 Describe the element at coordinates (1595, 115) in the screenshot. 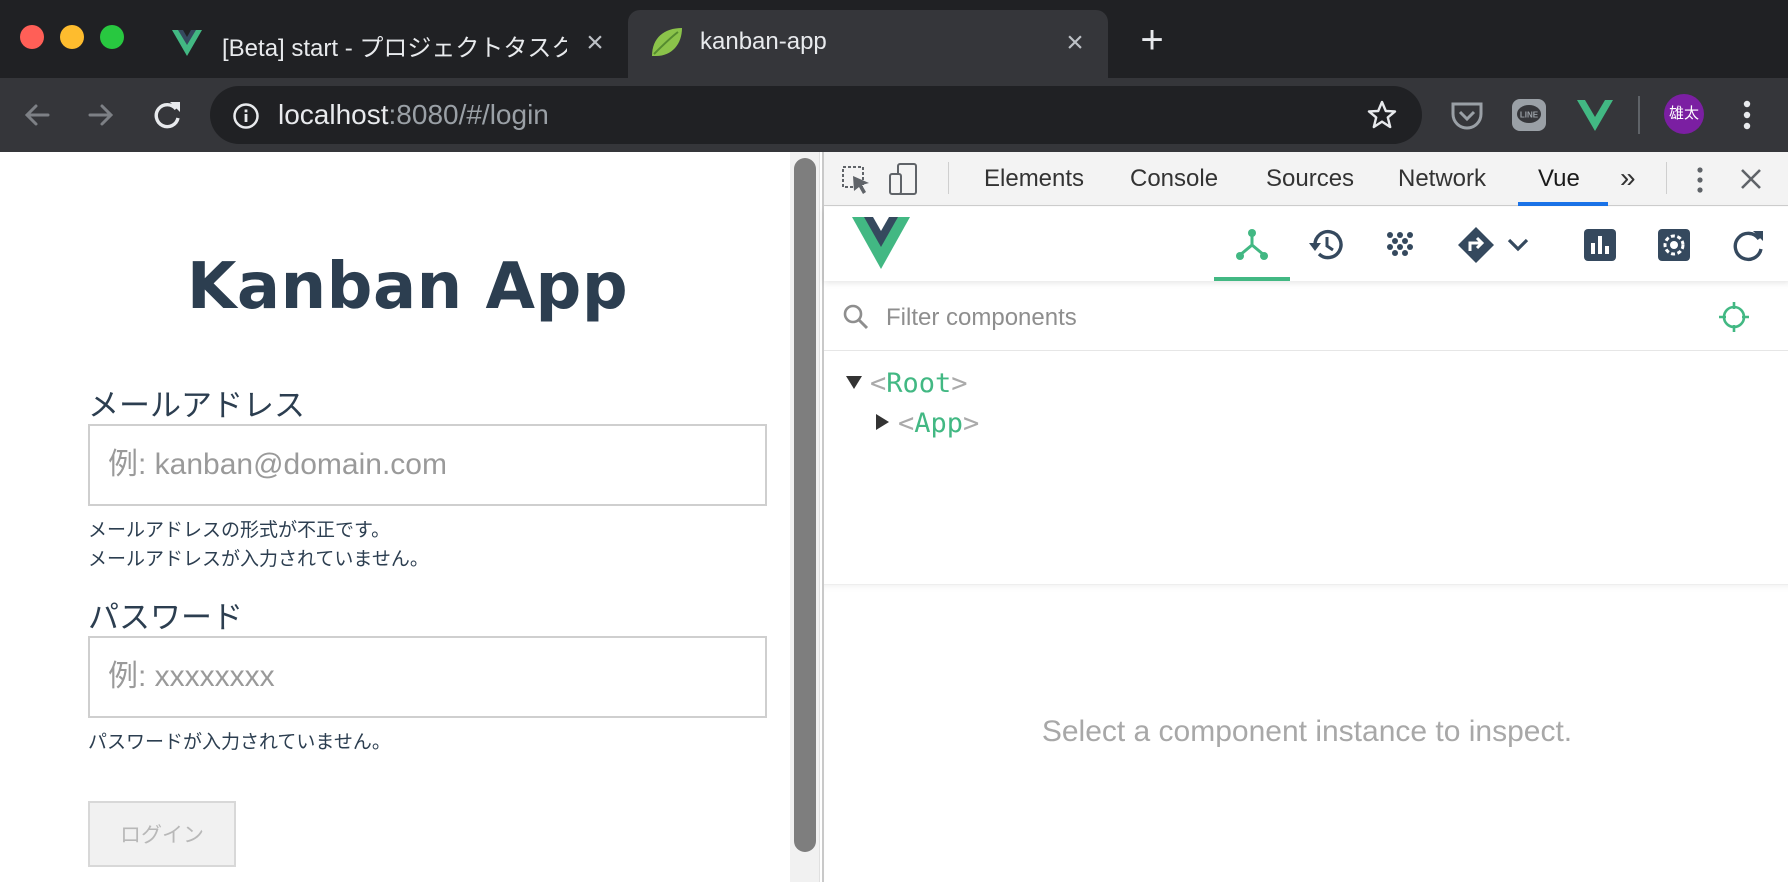

I see `vue-devtools-extension-icon` at that location.